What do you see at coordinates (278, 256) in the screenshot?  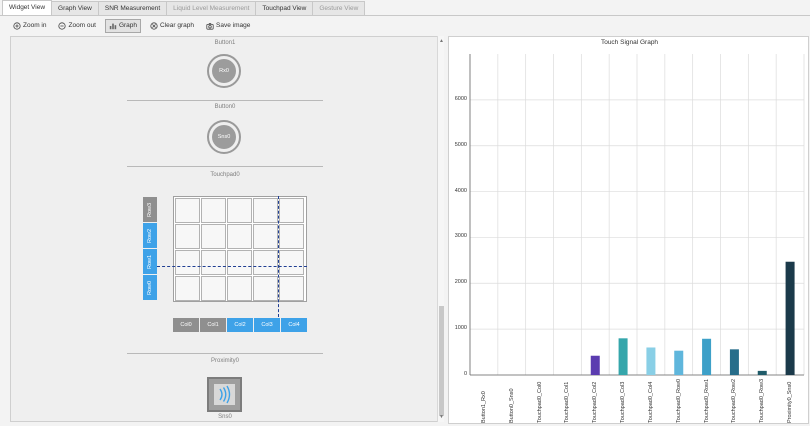 I see `touch-crosshair-vertical` at bounding box center [278, 256].